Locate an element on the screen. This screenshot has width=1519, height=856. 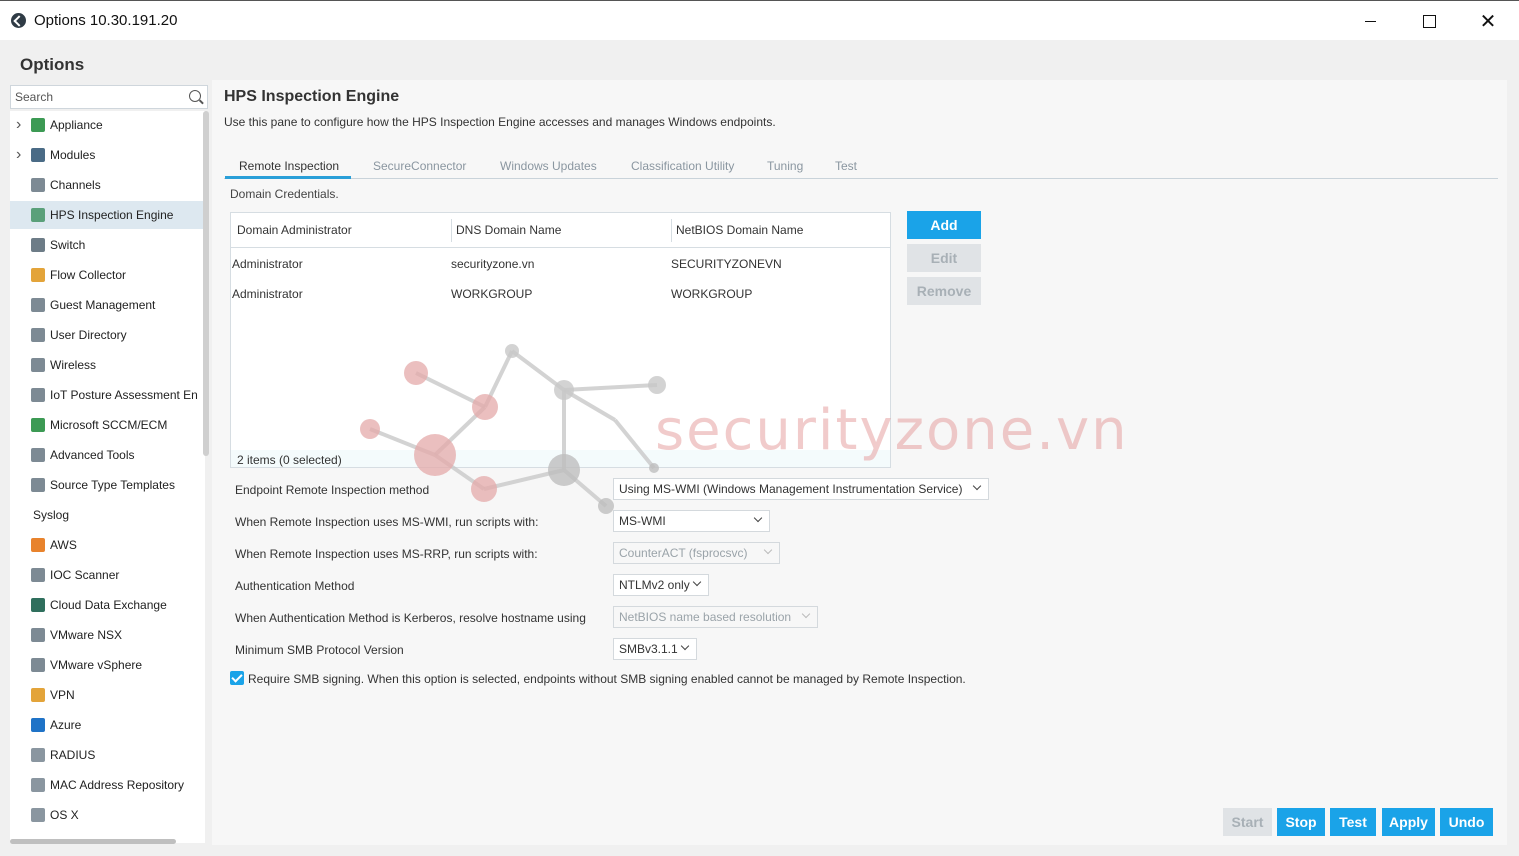
sidebar-item-label: IoT Posture Assessment En is located at coordinates (124, 395).